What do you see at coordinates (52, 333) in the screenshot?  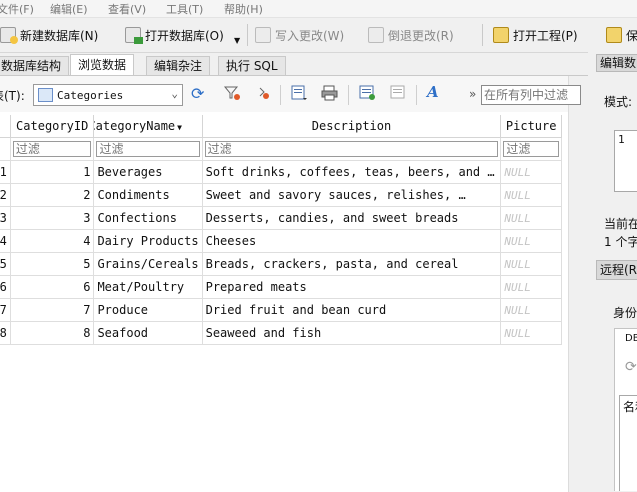 I see `cell-categoryid: 8` at bounding box center [52, 333].